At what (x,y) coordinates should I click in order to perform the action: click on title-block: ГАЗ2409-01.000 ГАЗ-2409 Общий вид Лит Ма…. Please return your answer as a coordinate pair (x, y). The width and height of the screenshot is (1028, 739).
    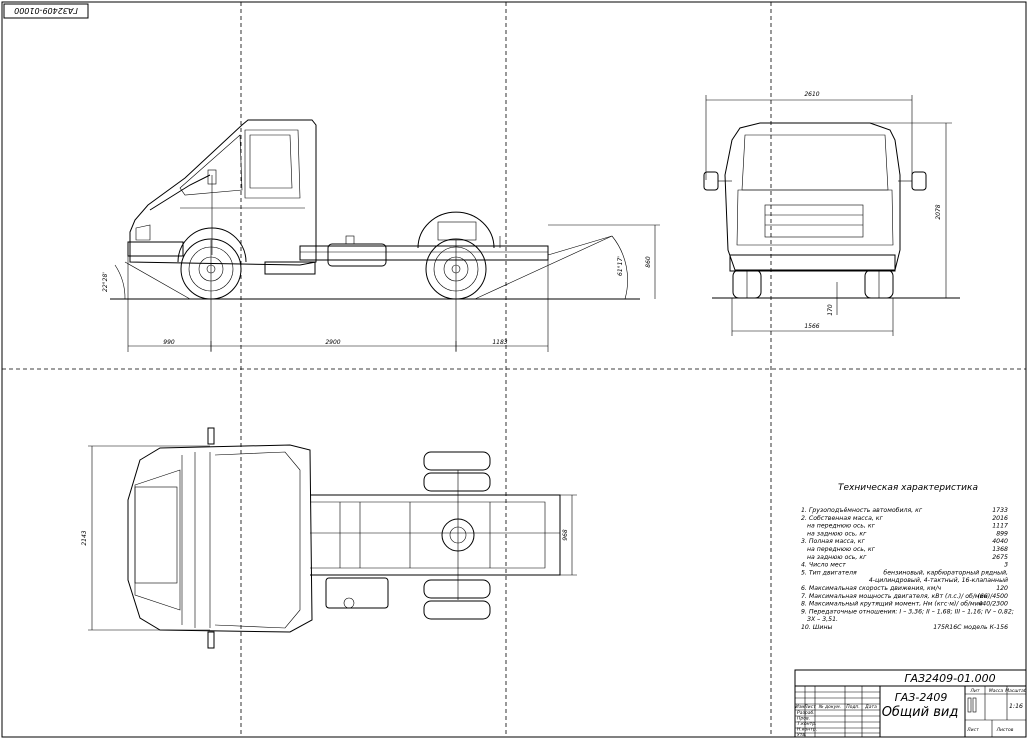
    Looking at the image, I should click on (910, 703).